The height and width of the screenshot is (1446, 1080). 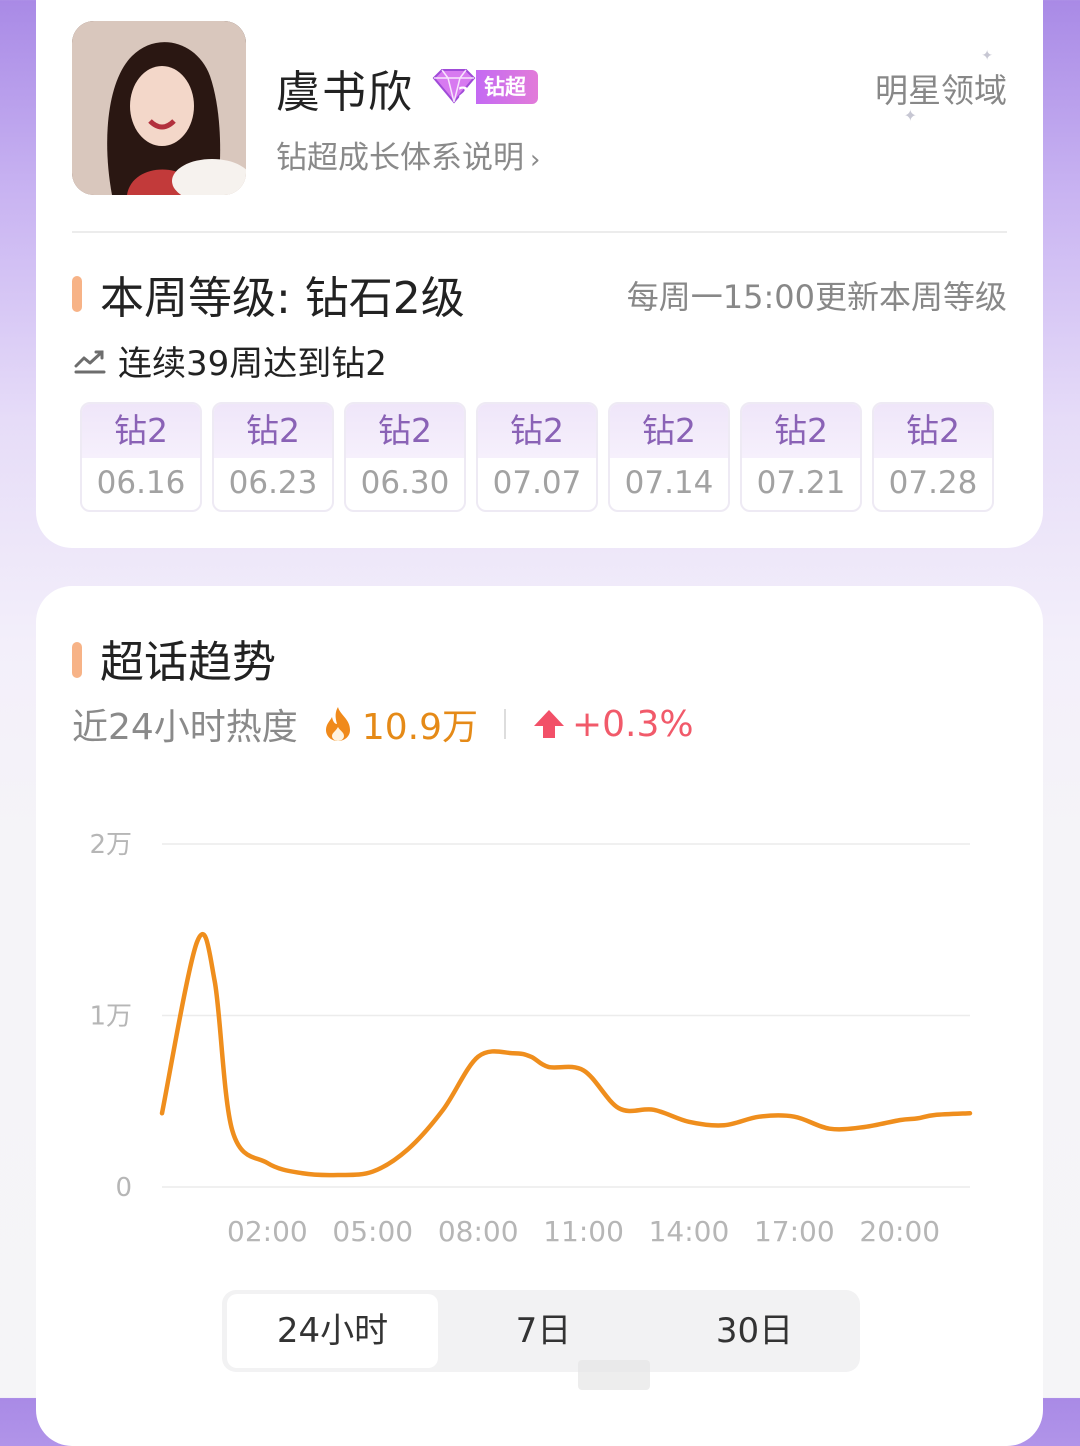 I want to click on week-level-cell: 钻2 07.21, so click(x=801, y=457).